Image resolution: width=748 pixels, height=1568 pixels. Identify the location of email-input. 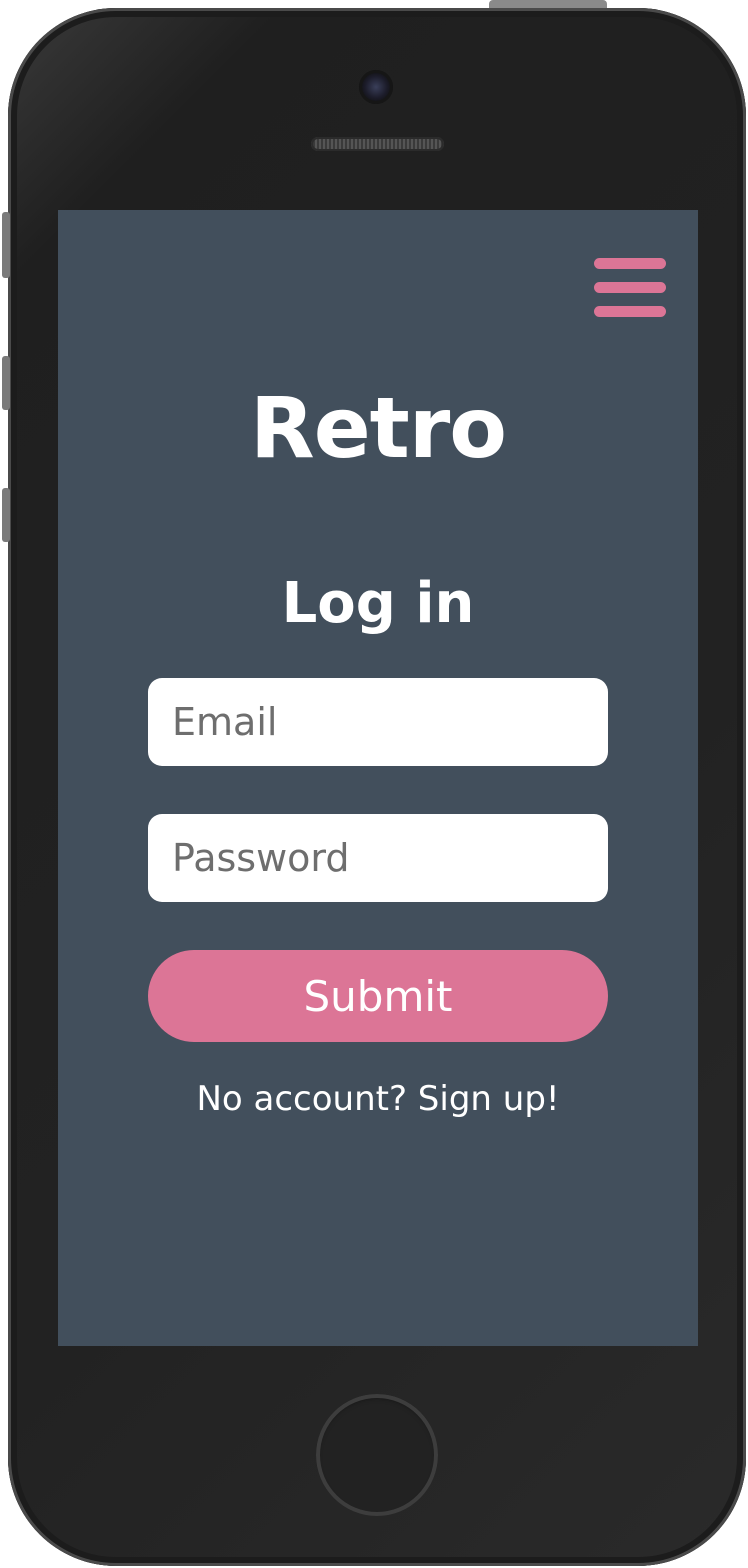
(378, 722).